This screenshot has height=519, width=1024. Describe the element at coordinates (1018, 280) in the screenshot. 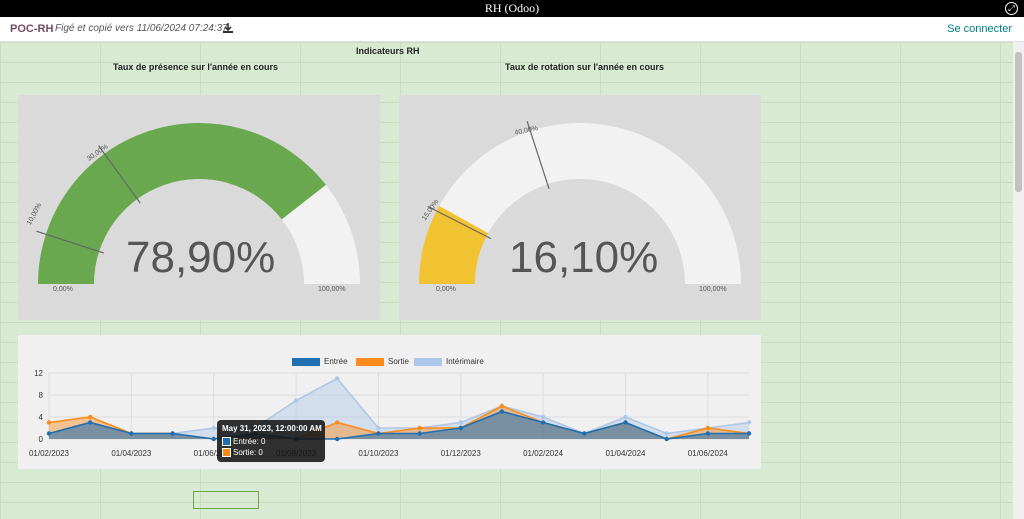

I see `vertical-scrollbar` at that location.